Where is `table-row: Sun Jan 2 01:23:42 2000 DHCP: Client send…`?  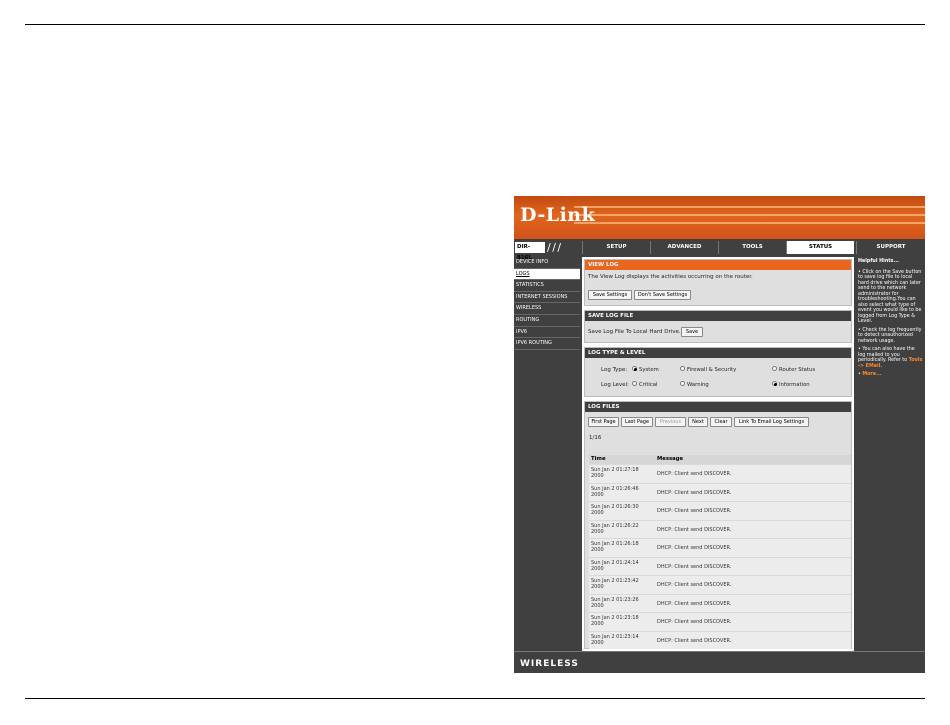 table-row: Sun Jan 2 01:23:42 2000 DHCP: Client send… is located at coordinates (720, 584).